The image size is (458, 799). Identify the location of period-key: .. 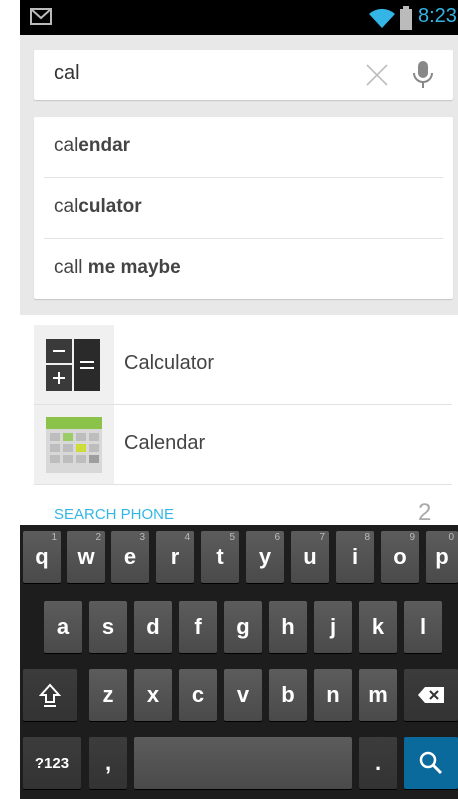
(378, 763).